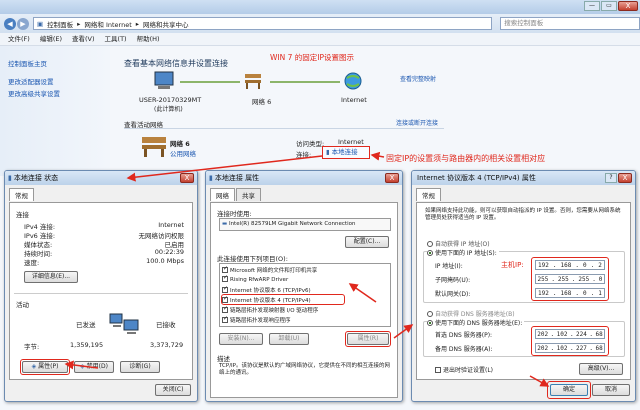 This screenshot has width=640, height=410. Describe the element at coordinates (570, 341) in the screenshot. I see `dns-settings-highlight` at that location.